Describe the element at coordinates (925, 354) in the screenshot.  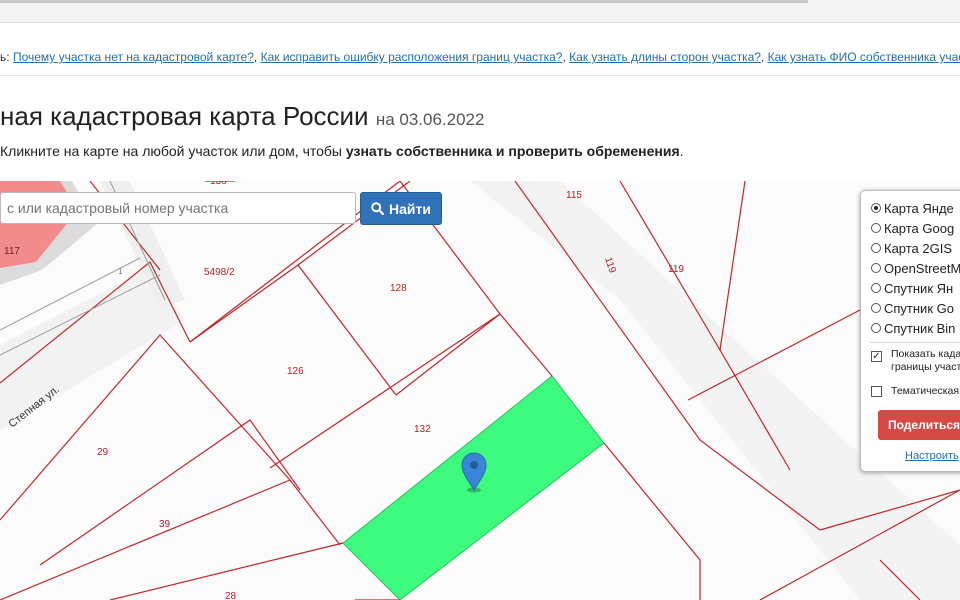
I see `show-borders-line1: Показать када` at that location.